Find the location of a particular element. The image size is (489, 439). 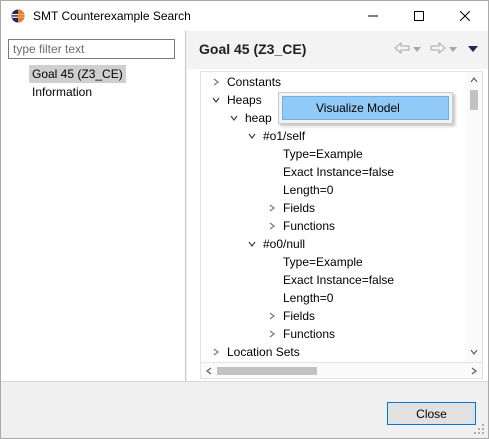

content-header: Goal 45 (Z3_CE) is located at coordinates (337, 50).